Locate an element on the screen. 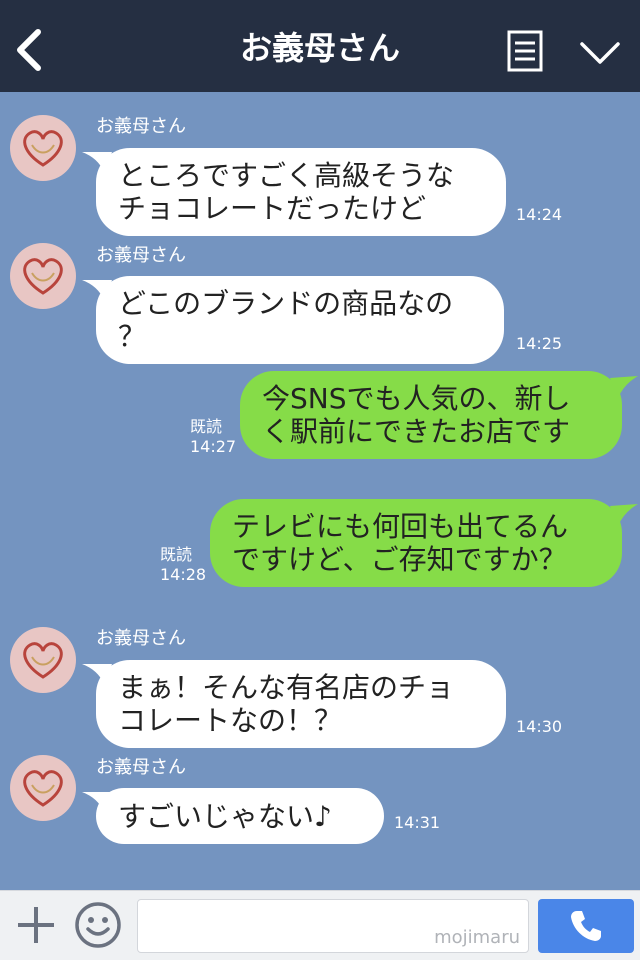  message-time: 14:27 is located at coordinates (213, 446).